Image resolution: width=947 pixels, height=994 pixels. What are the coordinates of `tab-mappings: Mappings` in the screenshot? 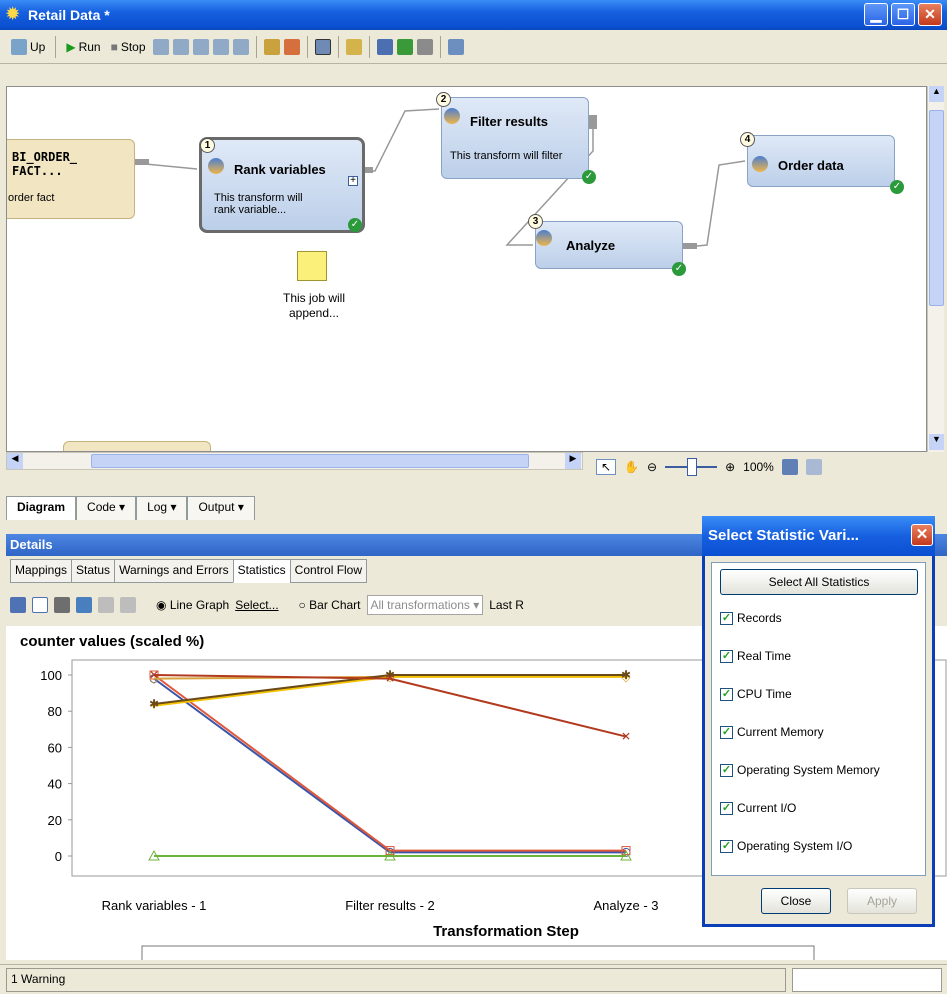 It's located at (41, 571).